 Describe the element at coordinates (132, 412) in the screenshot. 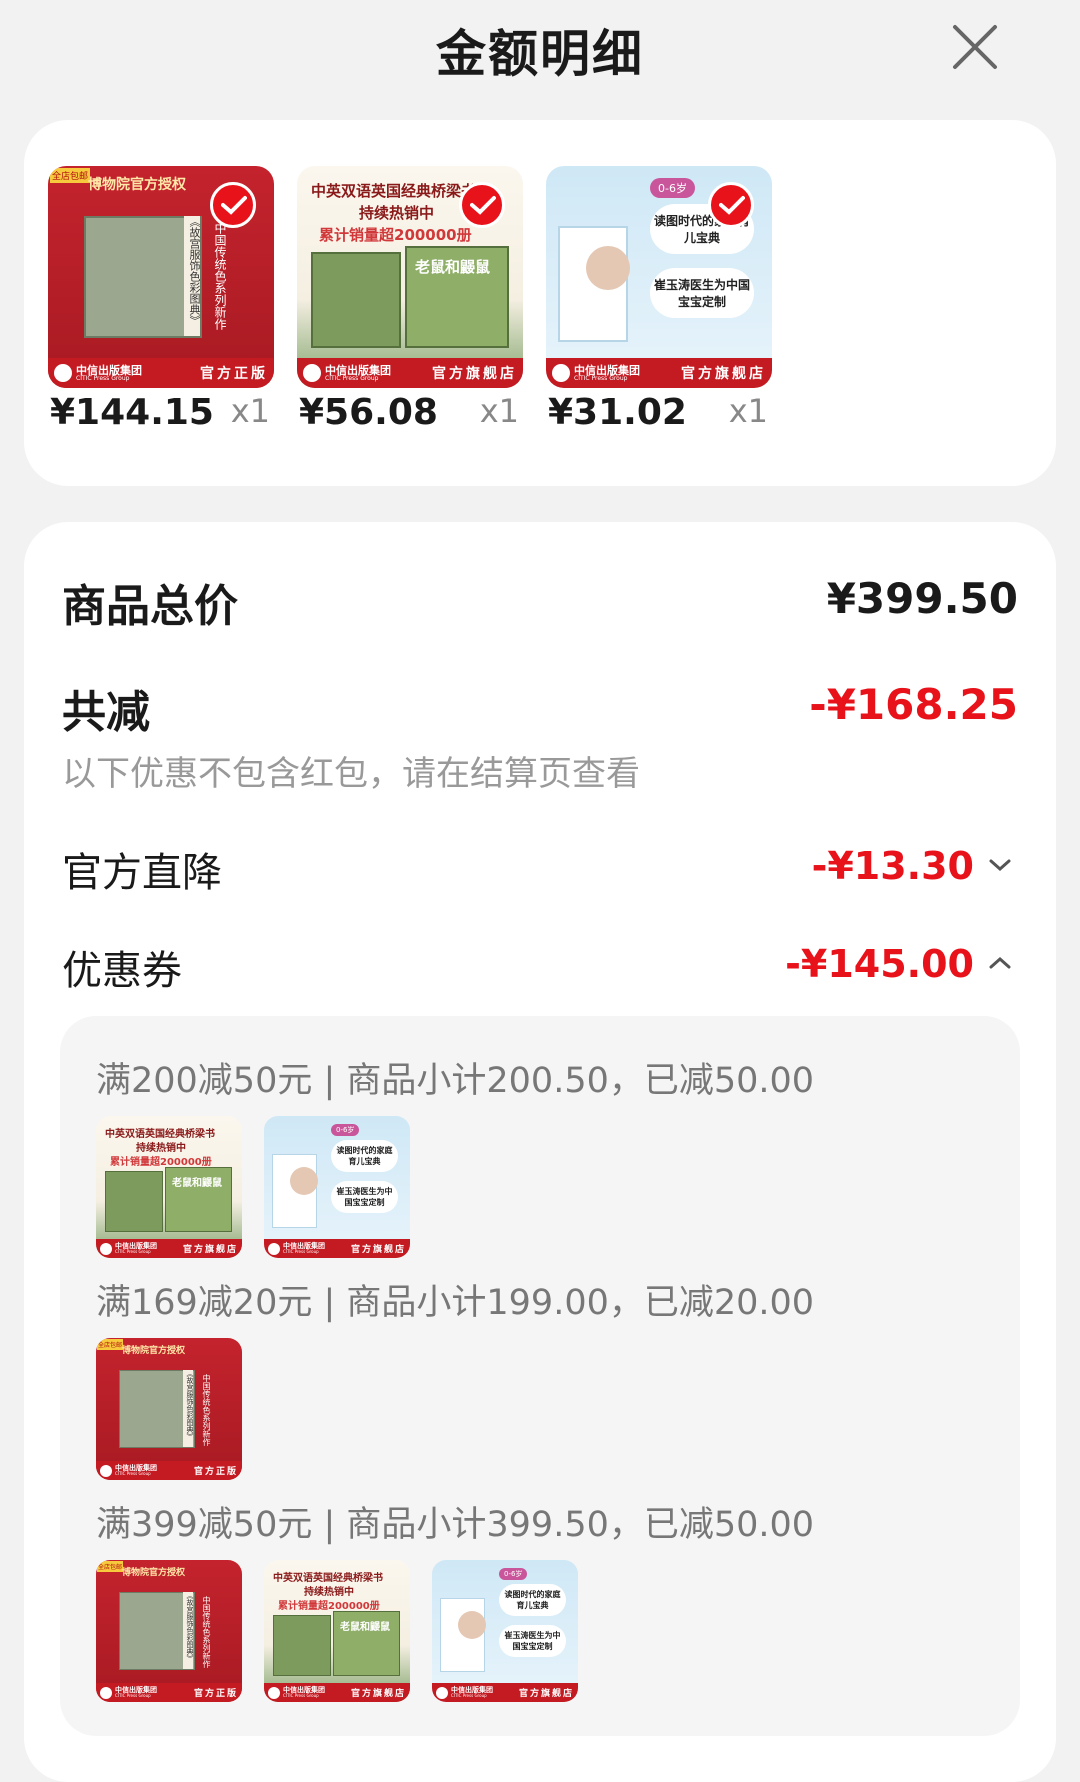

I see `product-price: ¥144.15` at that location.